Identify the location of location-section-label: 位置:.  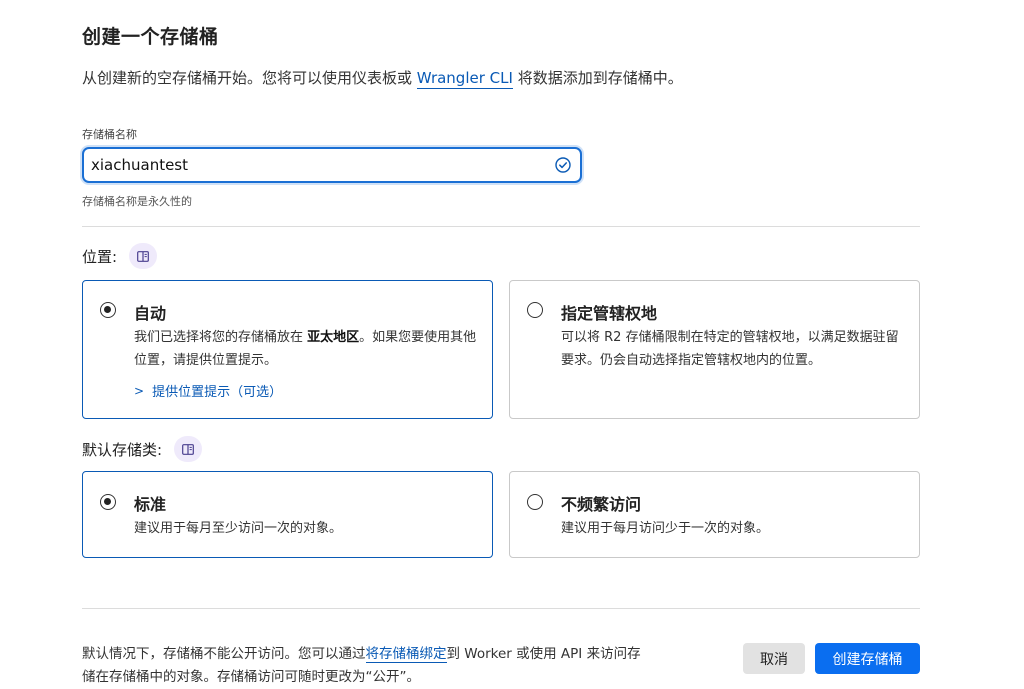
(120, 256).